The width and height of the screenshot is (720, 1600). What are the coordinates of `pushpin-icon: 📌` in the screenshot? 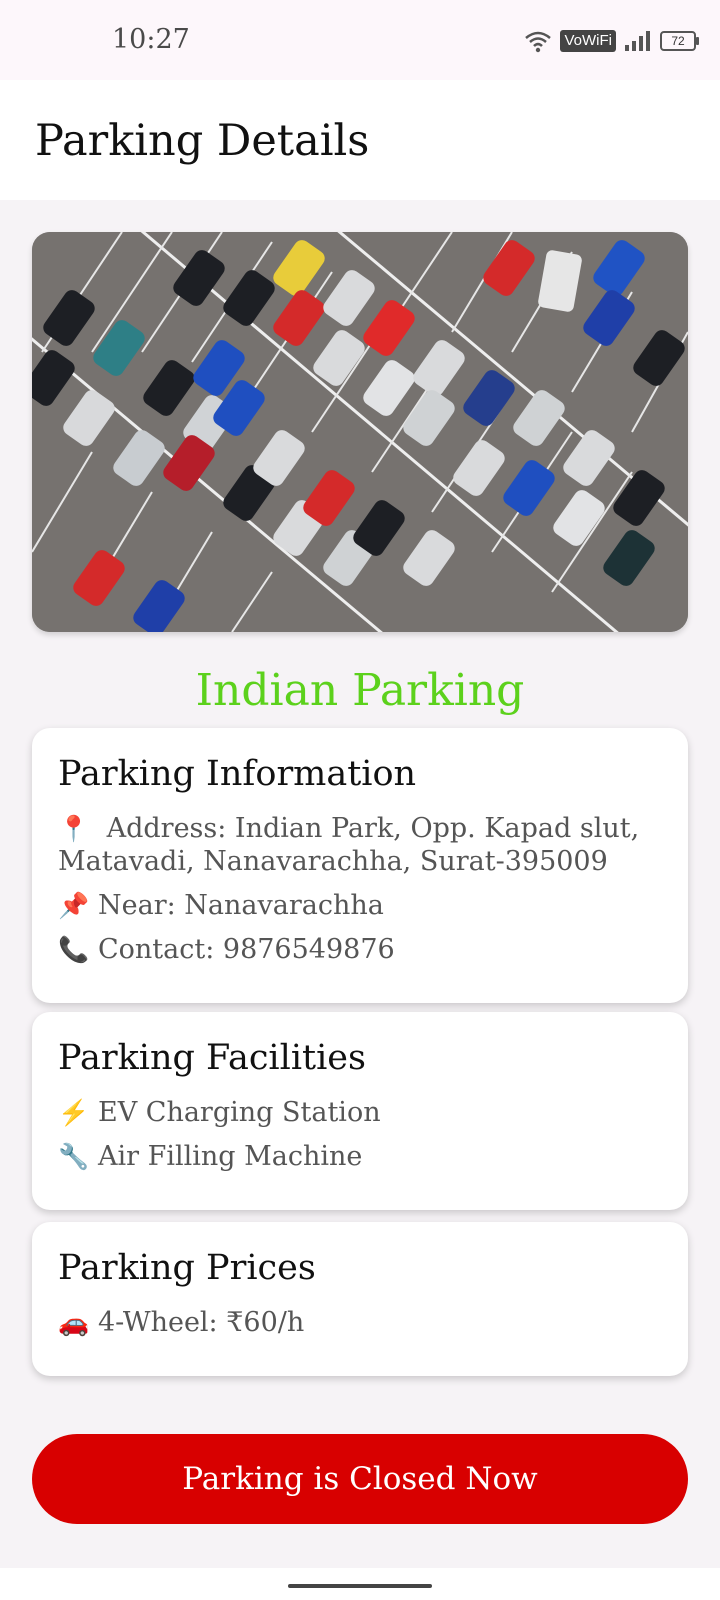 It's located at (74, 905).